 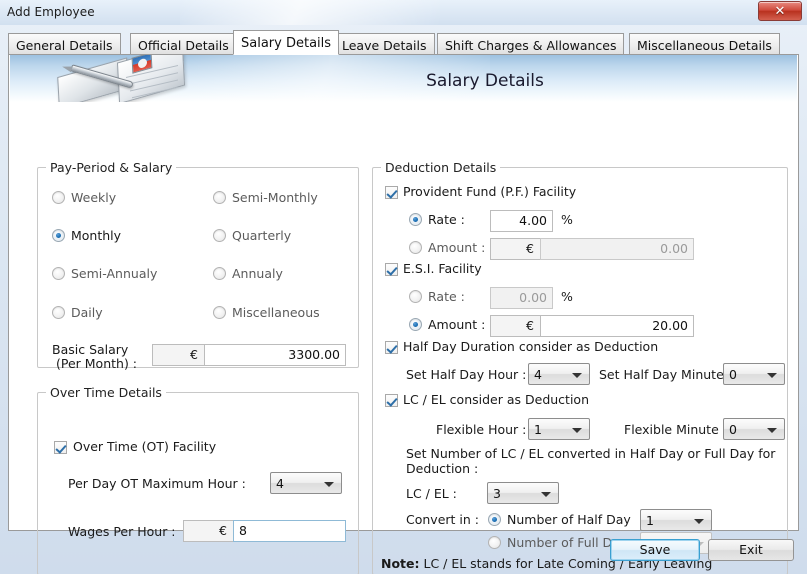 I want to click on radio-semi-annualy-label: Semi-Annualy, so click(x=114, y=273).